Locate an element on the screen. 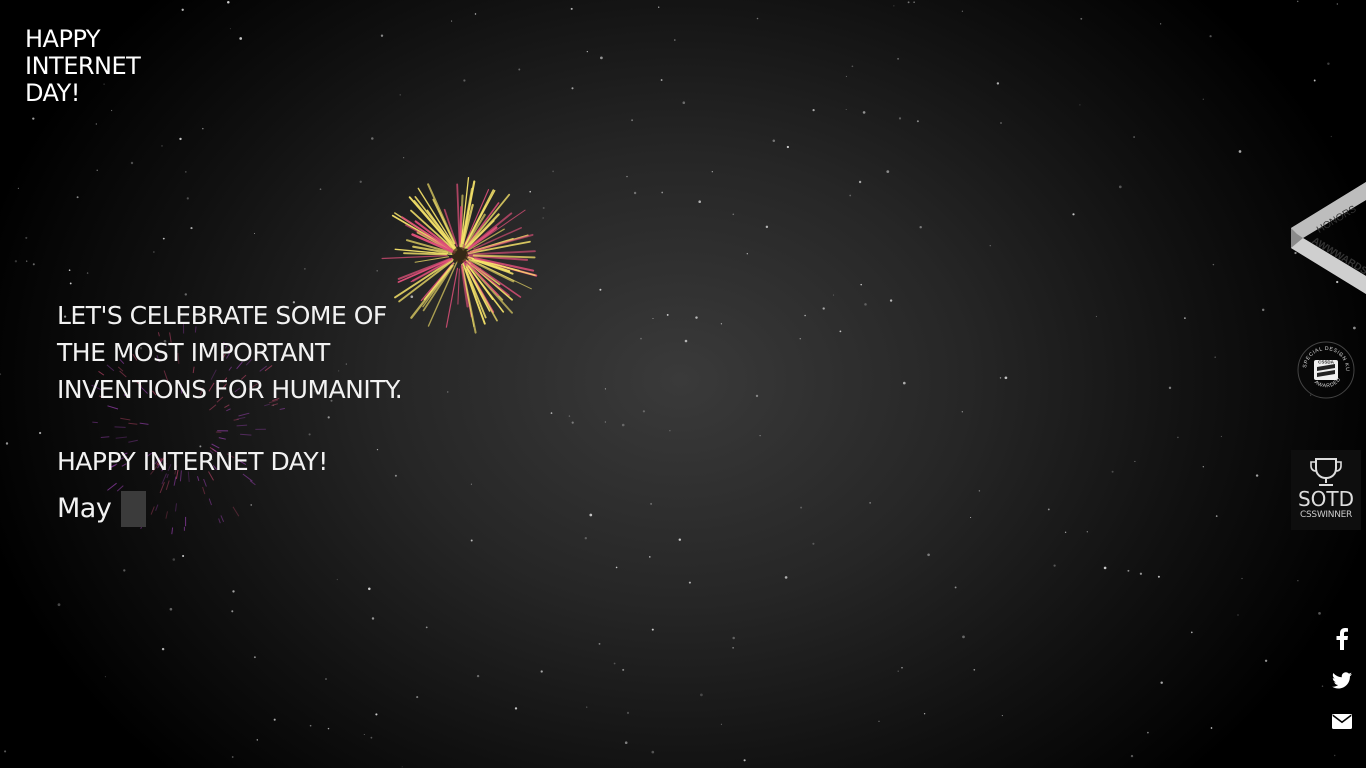  trophy-icon is located at coordinates (1326, 472).